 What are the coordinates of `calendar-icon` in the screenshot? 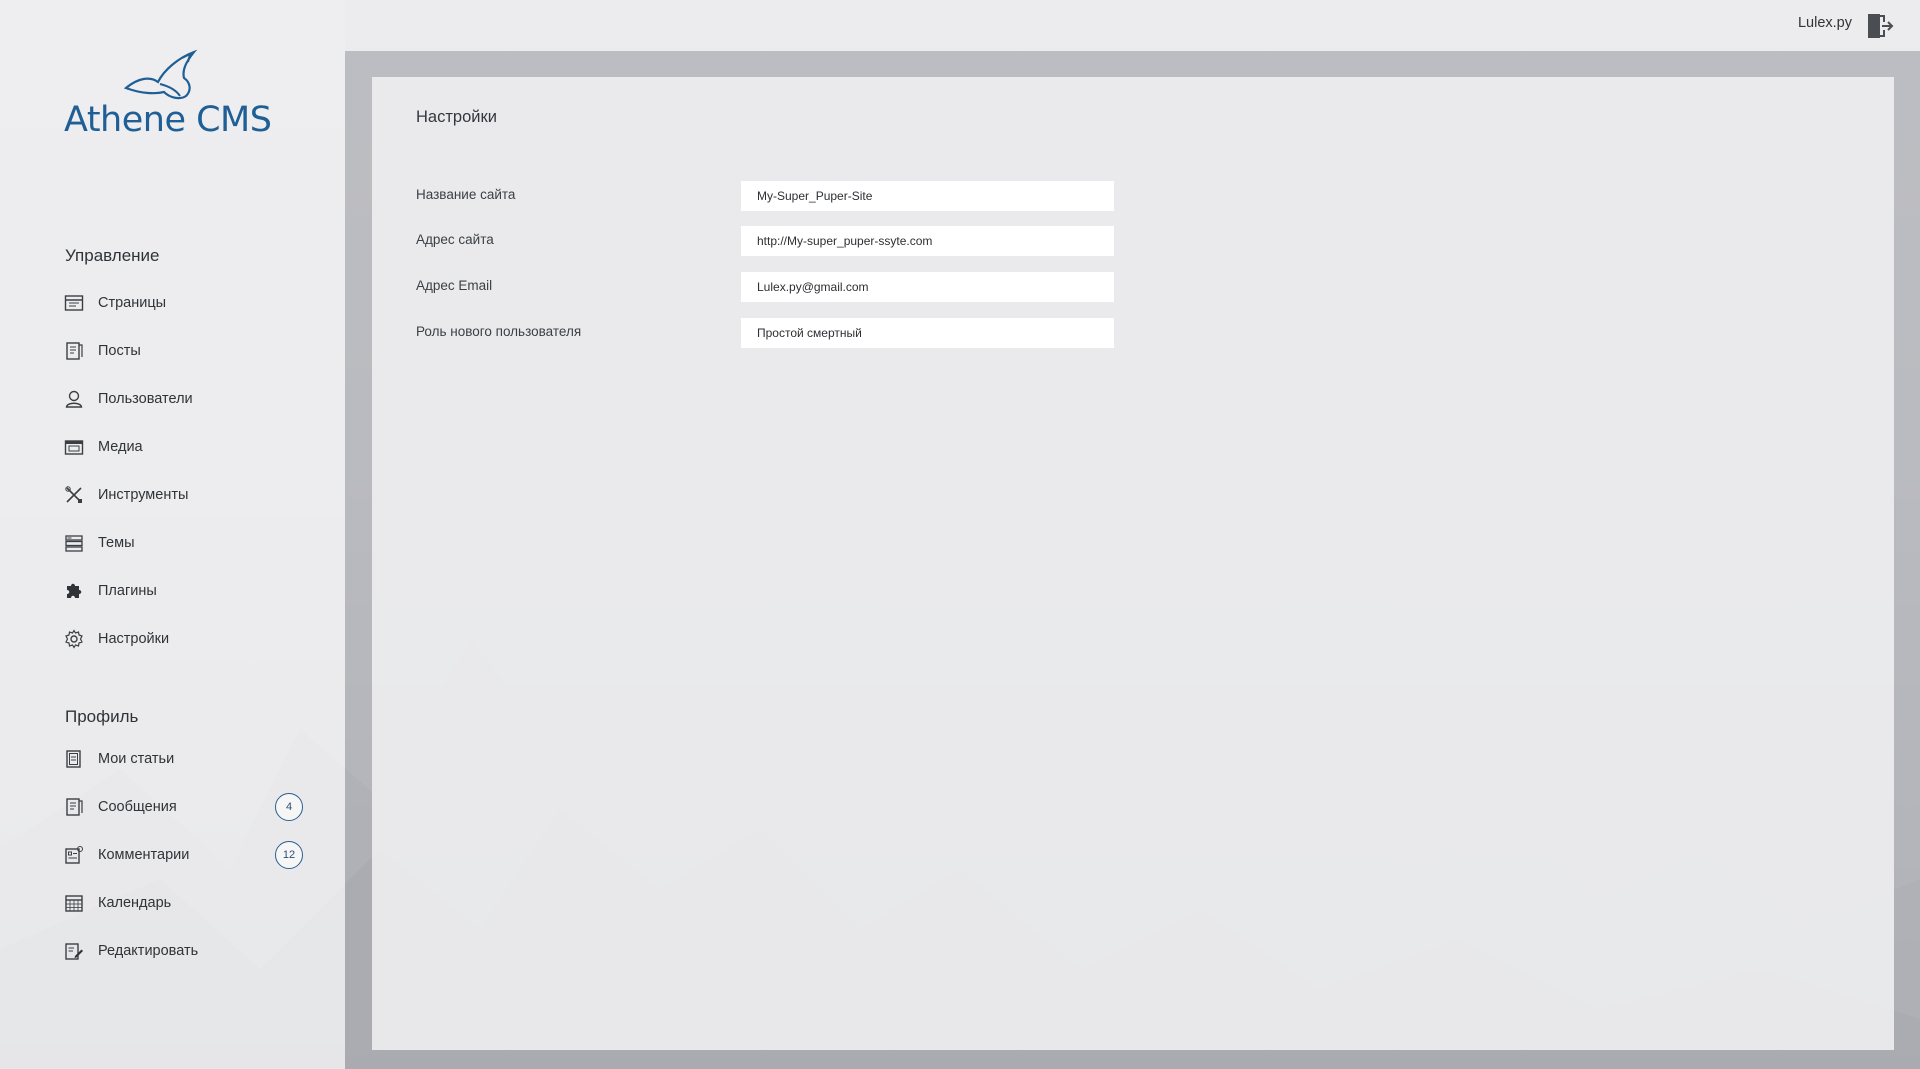 It's located at (74, 903).